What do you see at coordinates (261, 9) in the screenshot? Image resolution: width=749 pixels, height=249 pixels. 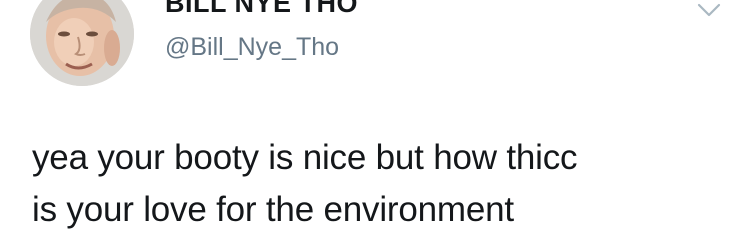 I see `display-name: BILL NYE THO` at bounding box center [261, 9].